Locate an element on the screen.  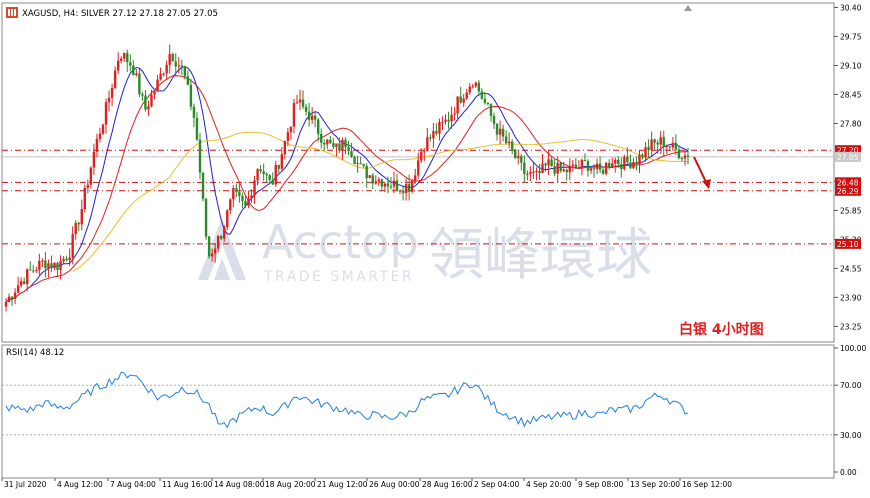
time-tick-label: 4 Aug 12:00 is located at coordinates (80, 484).